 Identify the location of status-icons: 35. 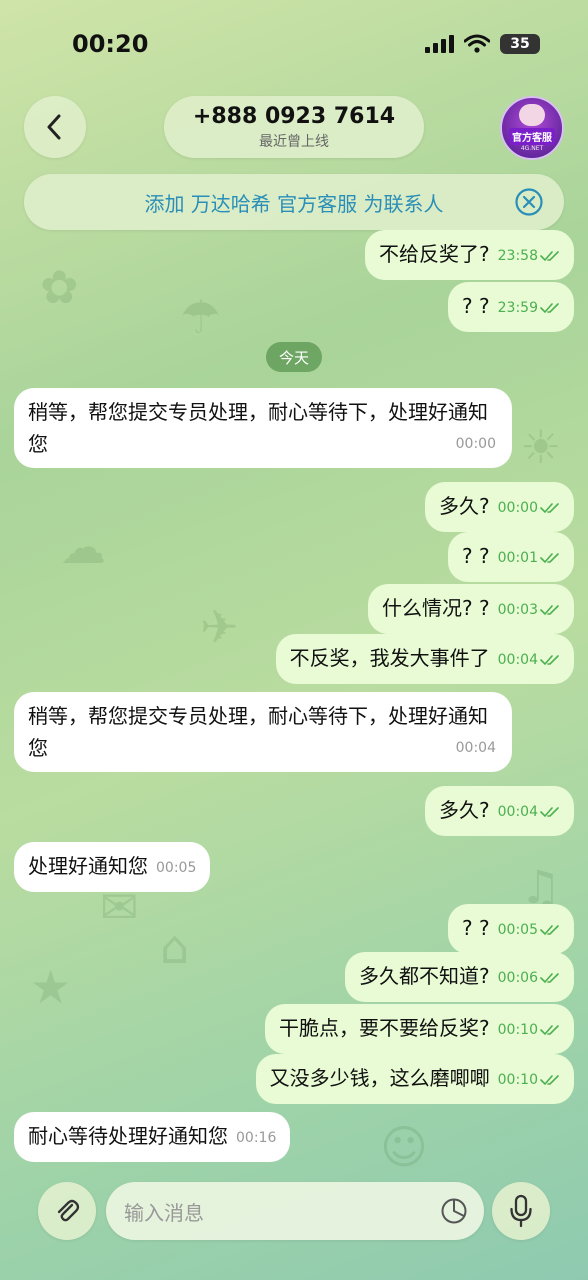
(482, 44).